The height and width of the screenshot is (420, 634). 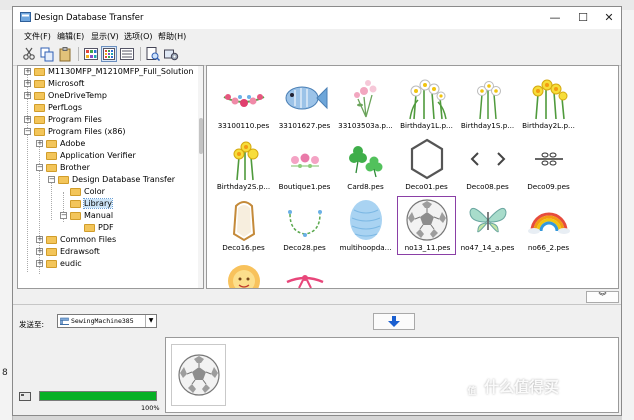 I want to click on tree-item: PerfLogs, so click(x=53, y=108).